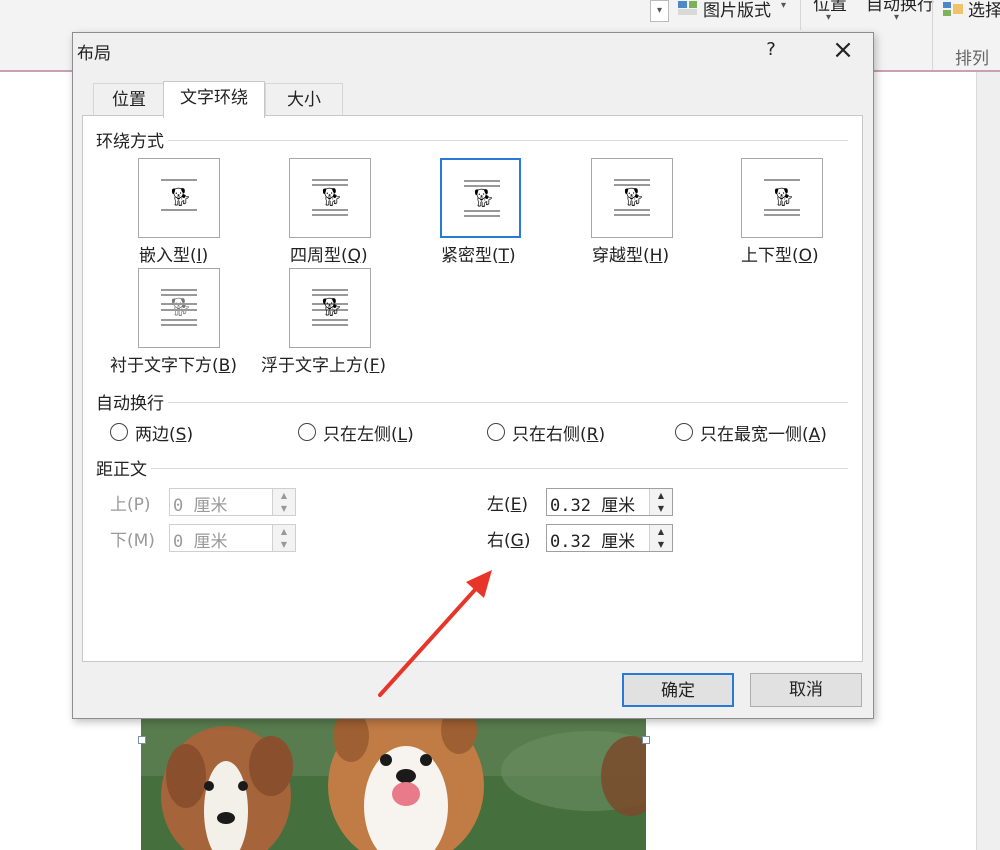 The height and width of the screenshot is (850, 1000). I want to click on wrap-option-tight: 🐕︎, so click(480, 198).